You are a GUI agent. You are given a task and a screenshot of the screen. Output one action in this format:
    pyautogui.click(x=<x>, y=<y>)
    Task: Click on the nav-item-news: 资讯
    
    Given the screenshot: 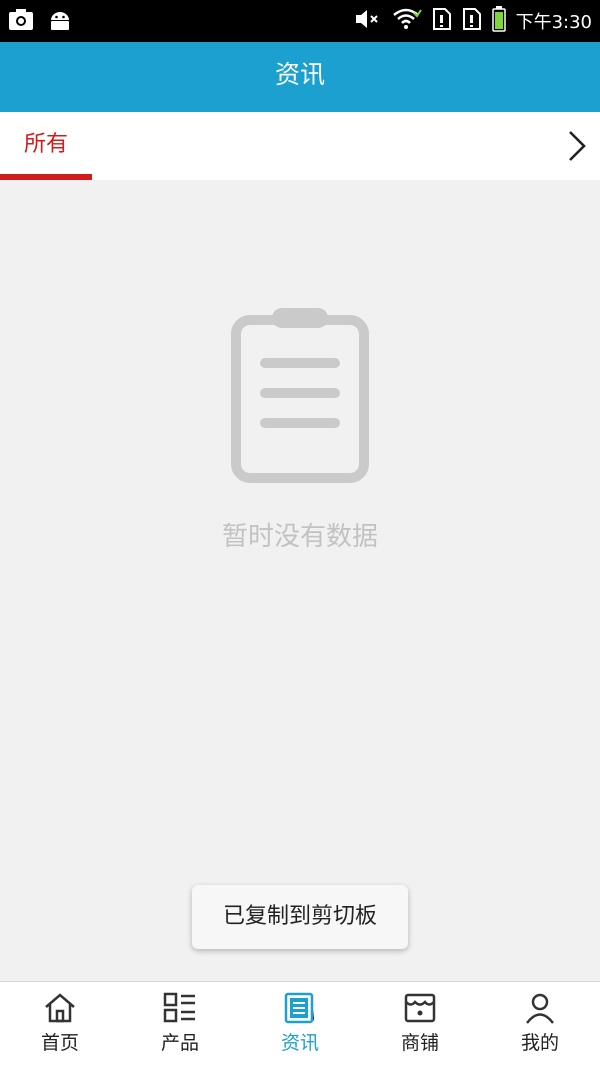 What is the action you would take?
    pyautogui.click(x=300, y=1024)
    